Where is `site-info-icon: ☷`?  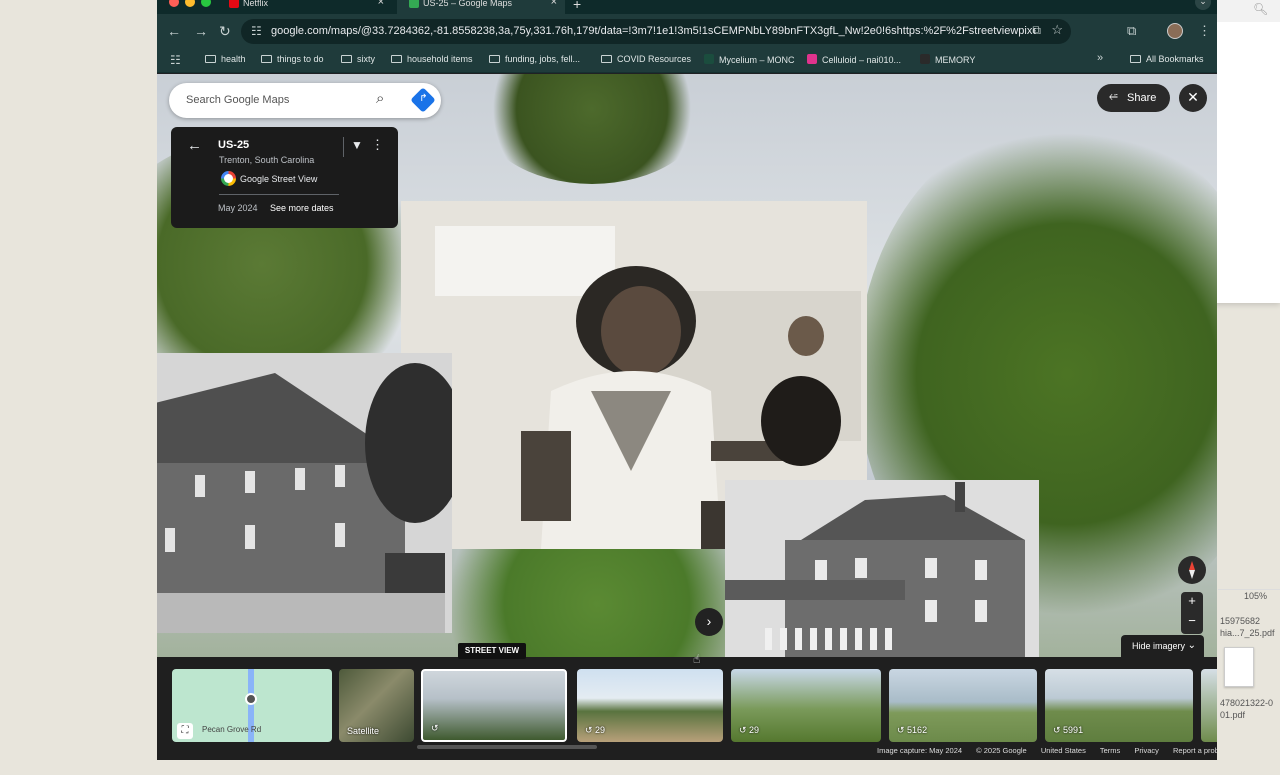
site-info-icon: ☷ is located at coordinates (256, 31).